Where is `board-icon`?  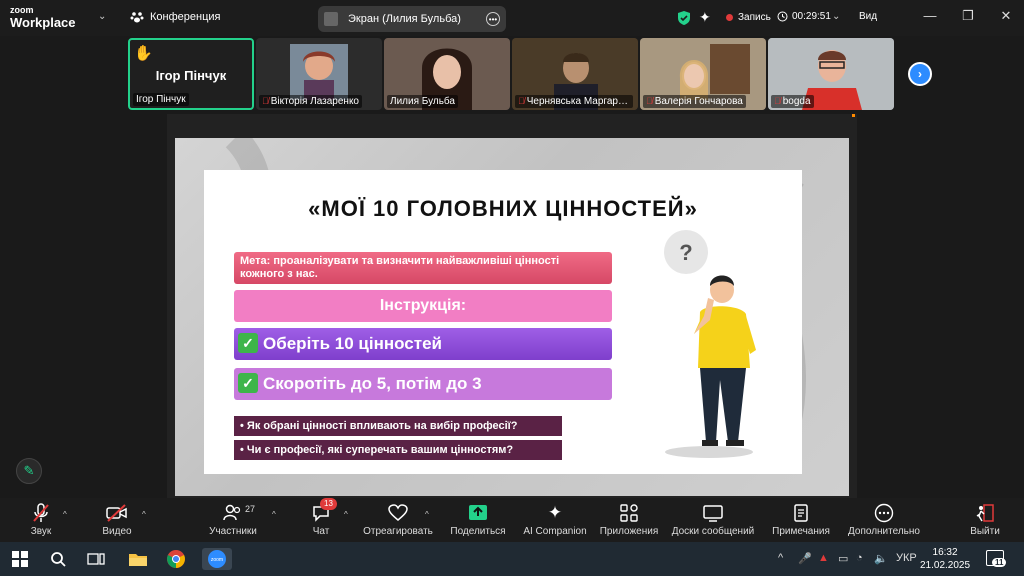 board-icon is located at coordinates (713, 513).